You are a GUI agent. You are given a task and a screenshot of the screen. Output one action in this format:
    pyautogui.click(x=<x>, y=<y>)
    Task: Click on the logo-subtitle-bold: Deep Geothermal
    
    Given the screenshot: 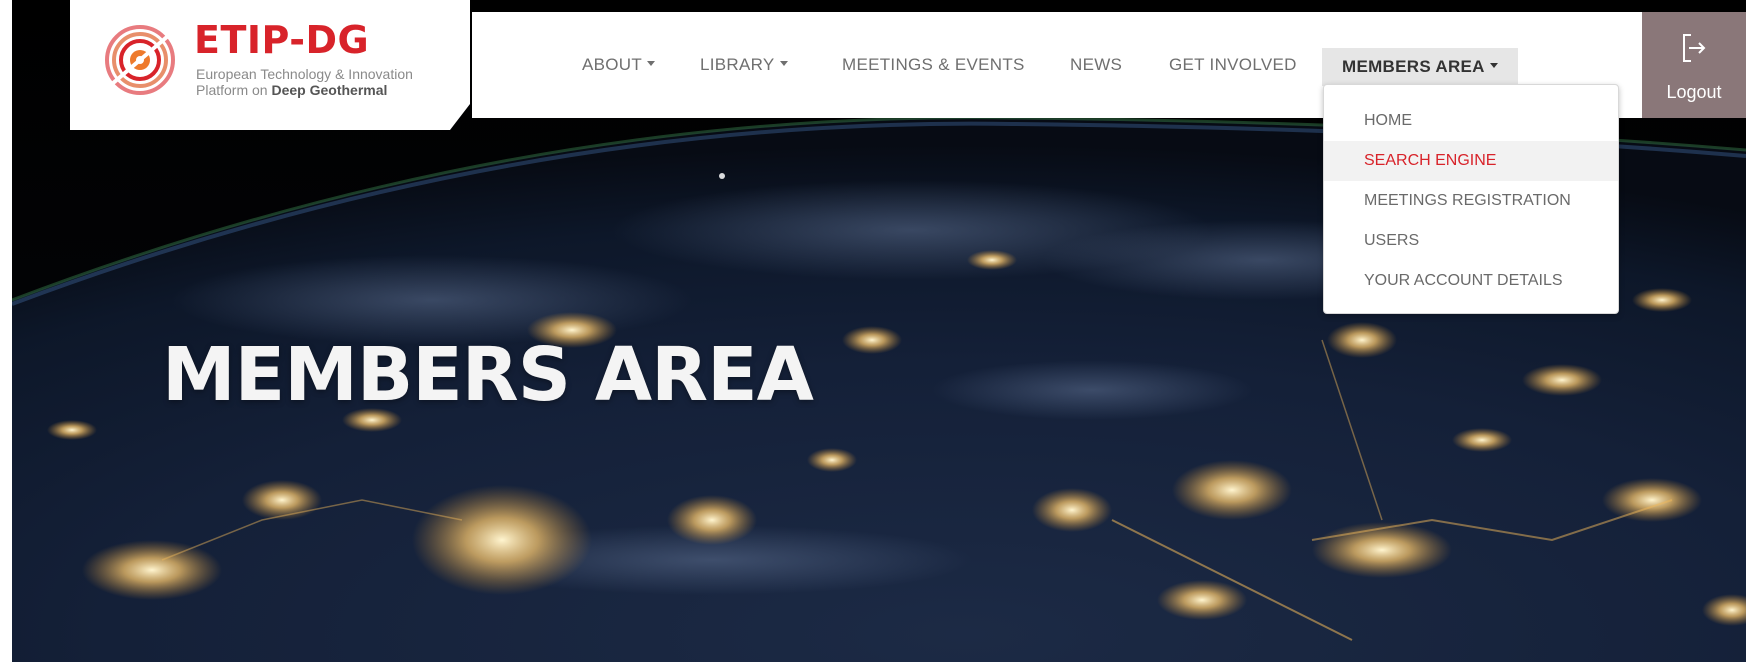 What is the action you would take?
    pyautogui.click(x=329, y=90)
    